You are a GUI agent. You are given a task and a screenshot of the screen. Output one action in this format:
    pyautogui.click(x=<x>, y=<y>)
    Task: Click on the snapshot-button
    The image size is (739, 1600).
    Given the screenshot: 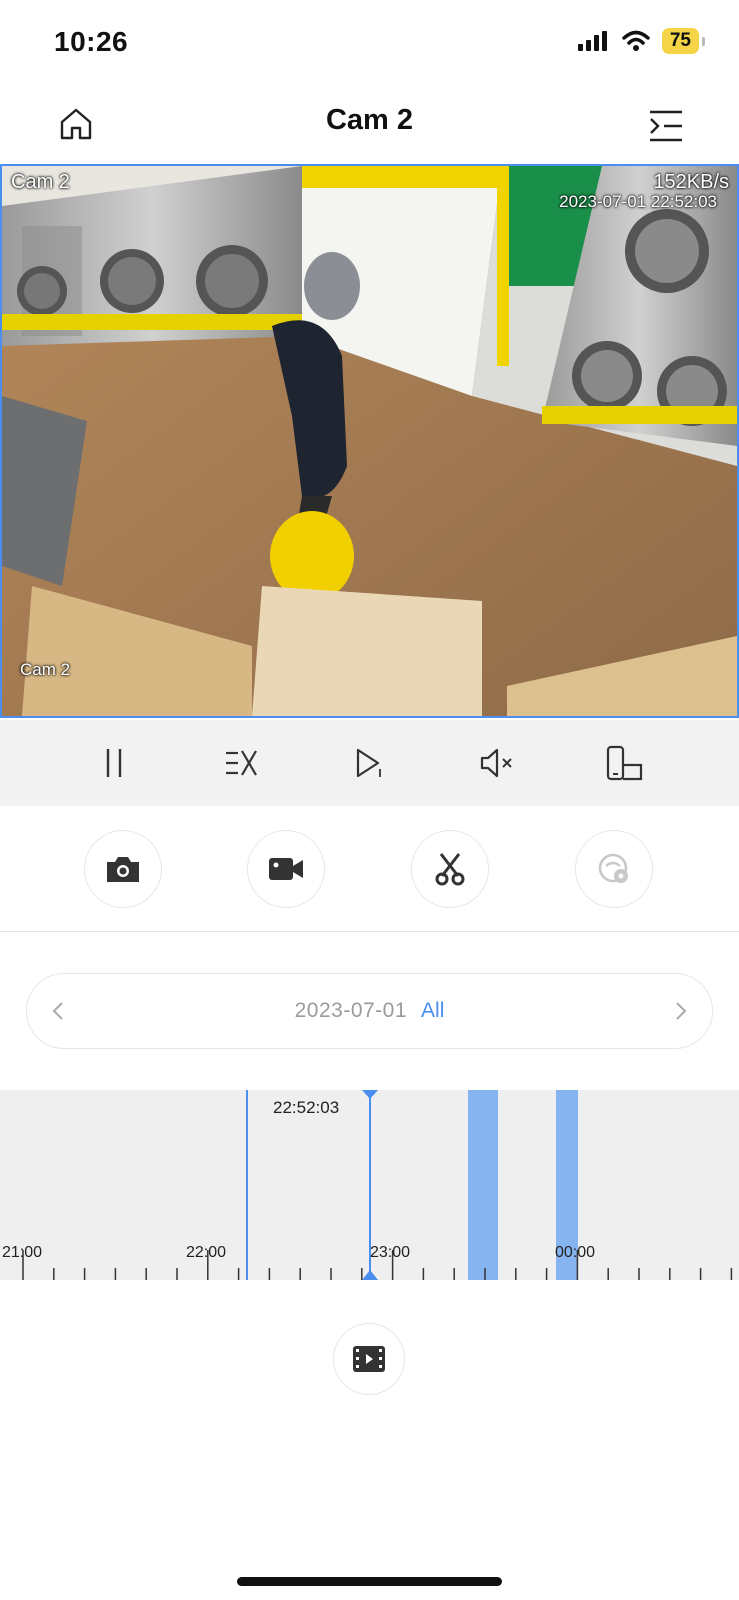 What is the action you would take?
    pyautogui.click(x=123, y=869)
    